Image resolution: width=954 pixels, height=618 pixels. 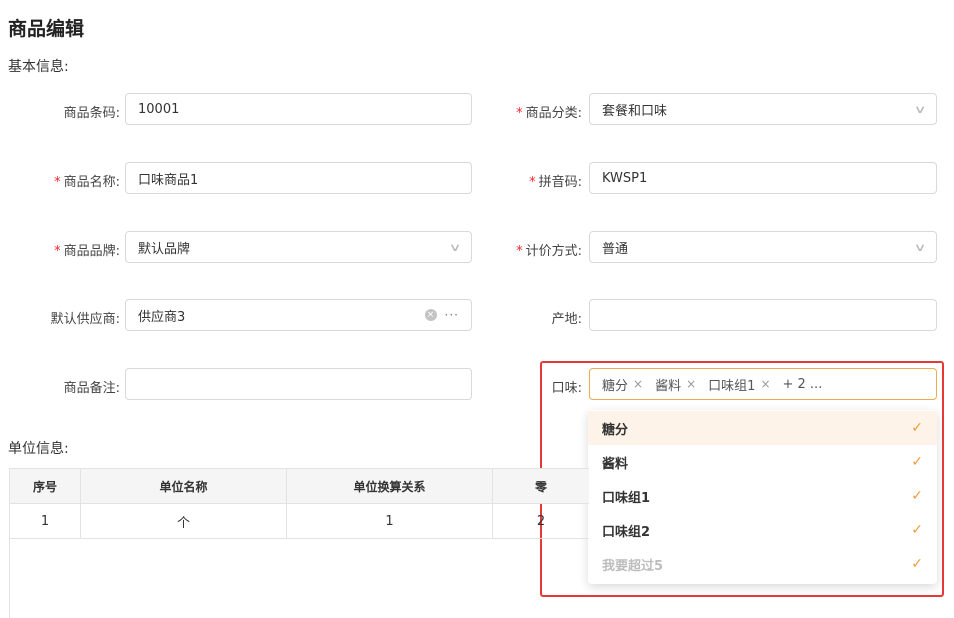 What do you see at coordinates (566, 319) in the screenshot?
I see `origin-label: 产地:` at bounding box center [566, 319].